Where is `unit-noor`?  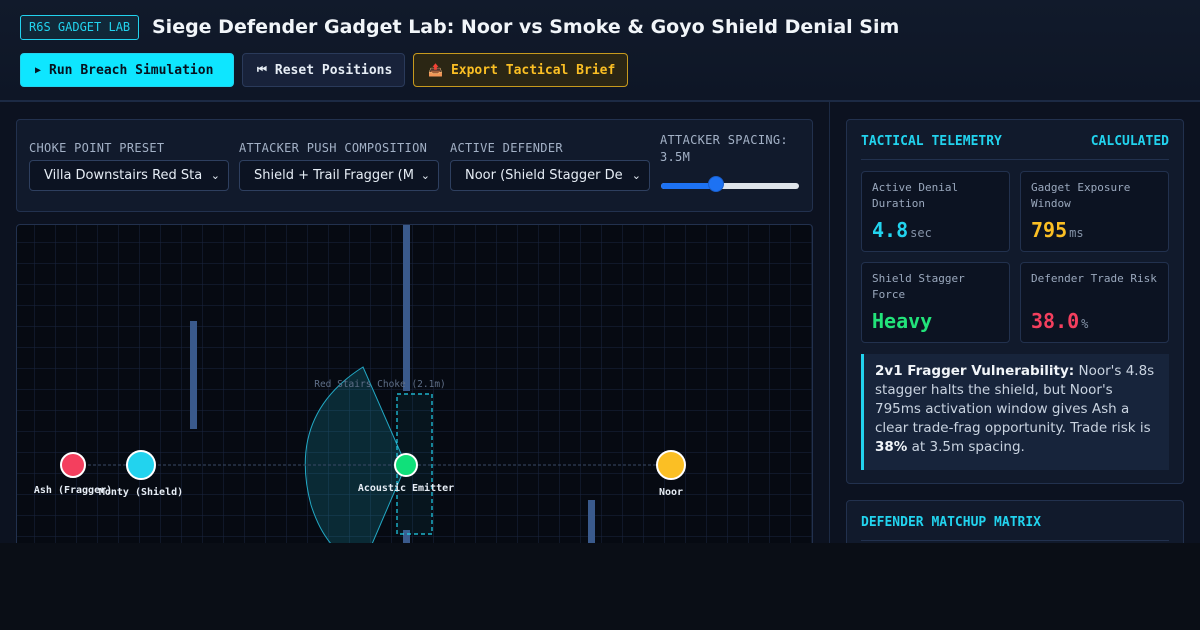 unit-noor is located at coordinates (671, 465).